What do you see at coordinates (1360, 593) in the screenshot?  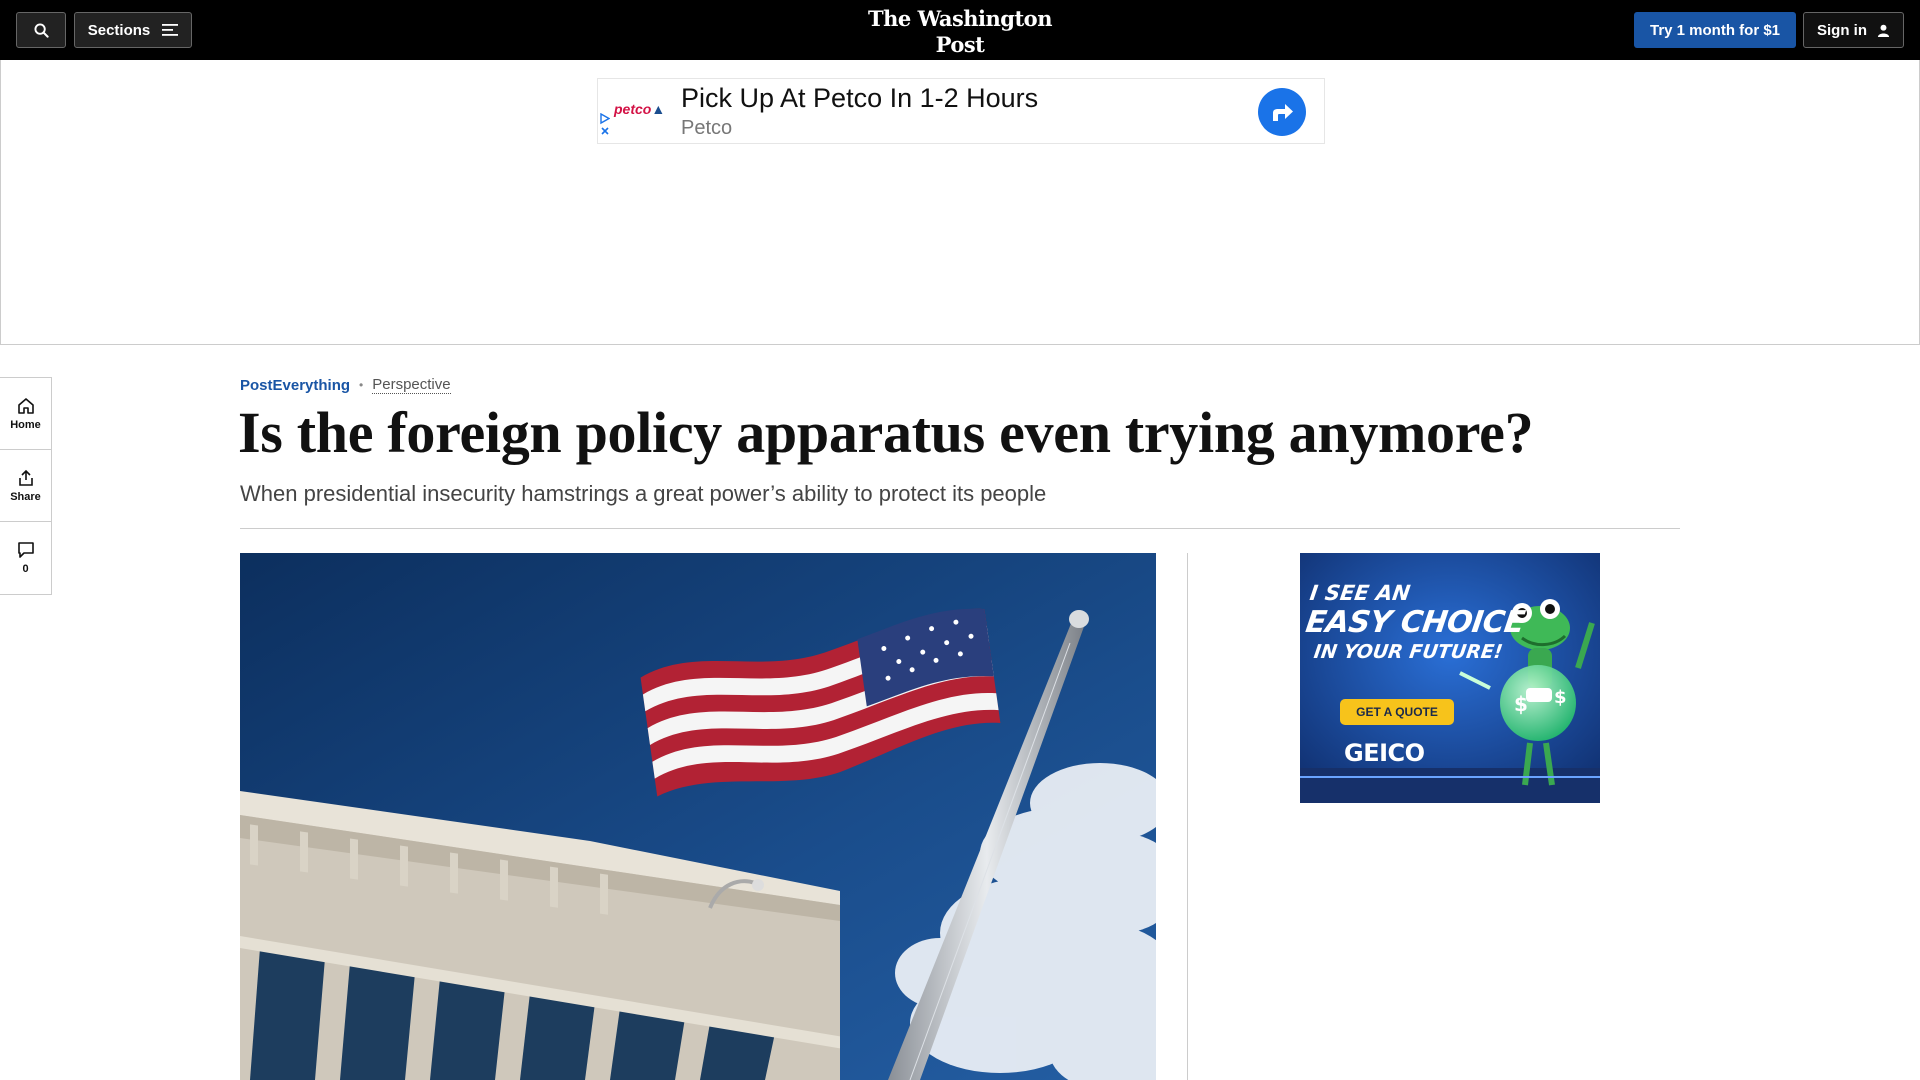 I see `geico-ad-line1: I SEE AN` at bounding box center [1360, 593].